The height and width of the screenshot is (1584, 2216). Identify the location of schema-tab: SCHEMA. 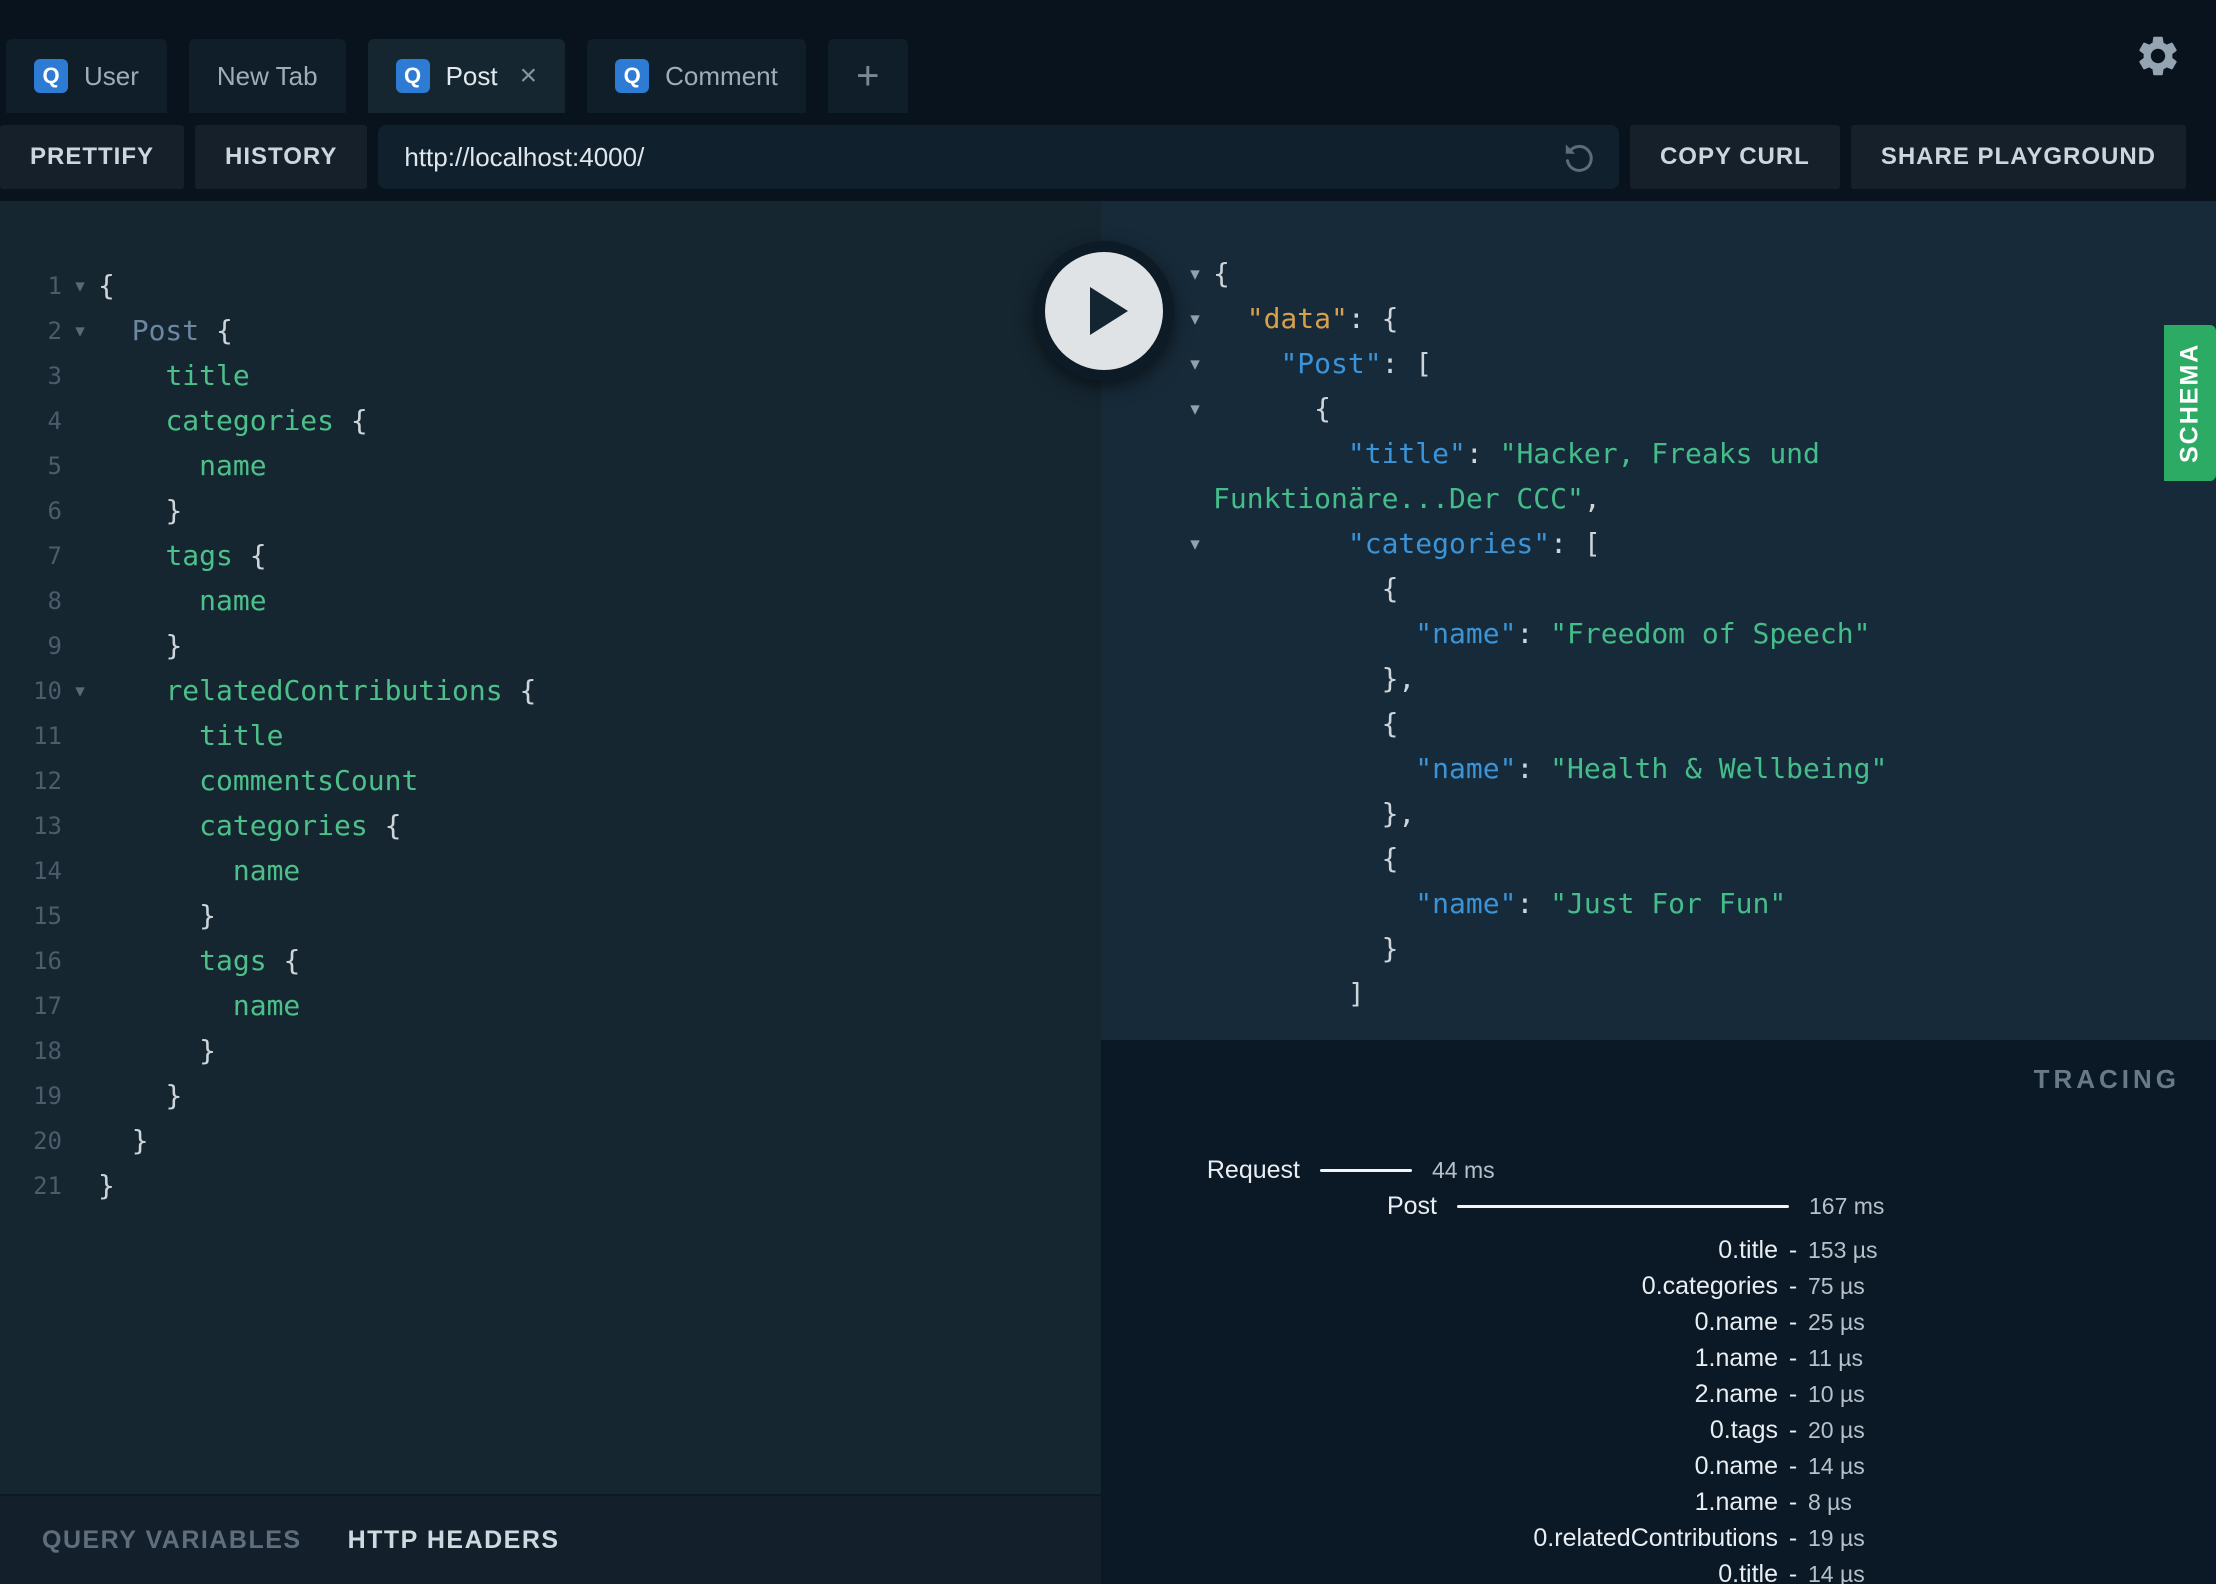
(2190, 403).